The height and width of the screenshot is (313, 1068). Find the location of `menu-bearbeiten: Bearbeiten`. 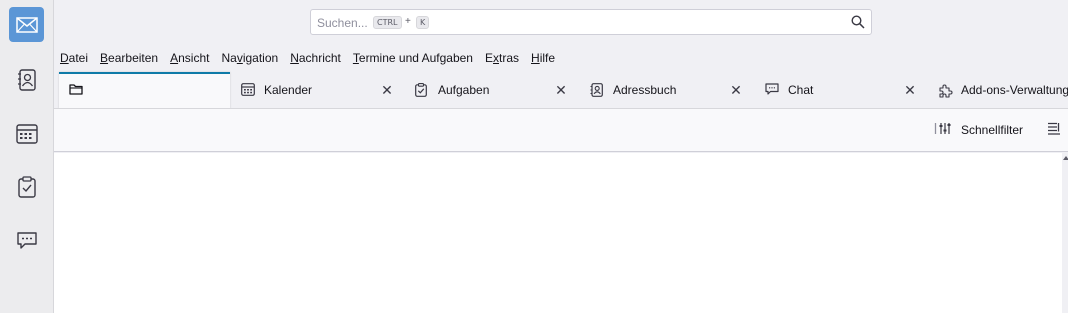

menu-bearbeiten: Bearbeiten is located at coordinates (129, 58).